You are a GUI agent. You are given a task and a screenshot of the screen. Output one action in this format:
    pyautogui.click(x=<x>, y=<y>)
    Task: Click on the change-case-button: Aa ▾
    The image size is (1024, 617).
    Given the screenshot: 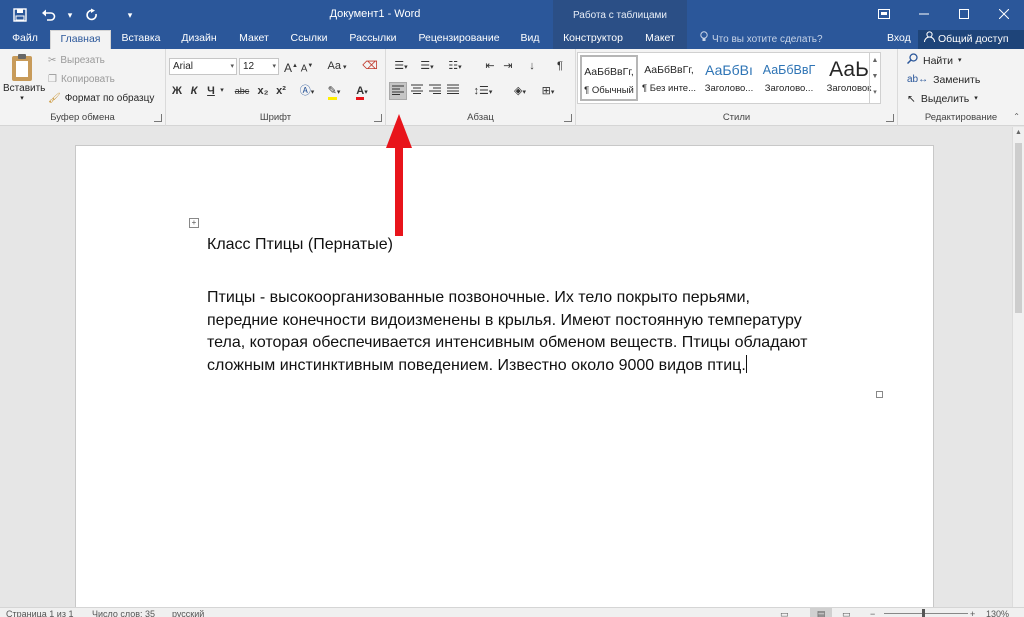 What is the action you would take?
    pyautogui.click(x=337, y=66)
    